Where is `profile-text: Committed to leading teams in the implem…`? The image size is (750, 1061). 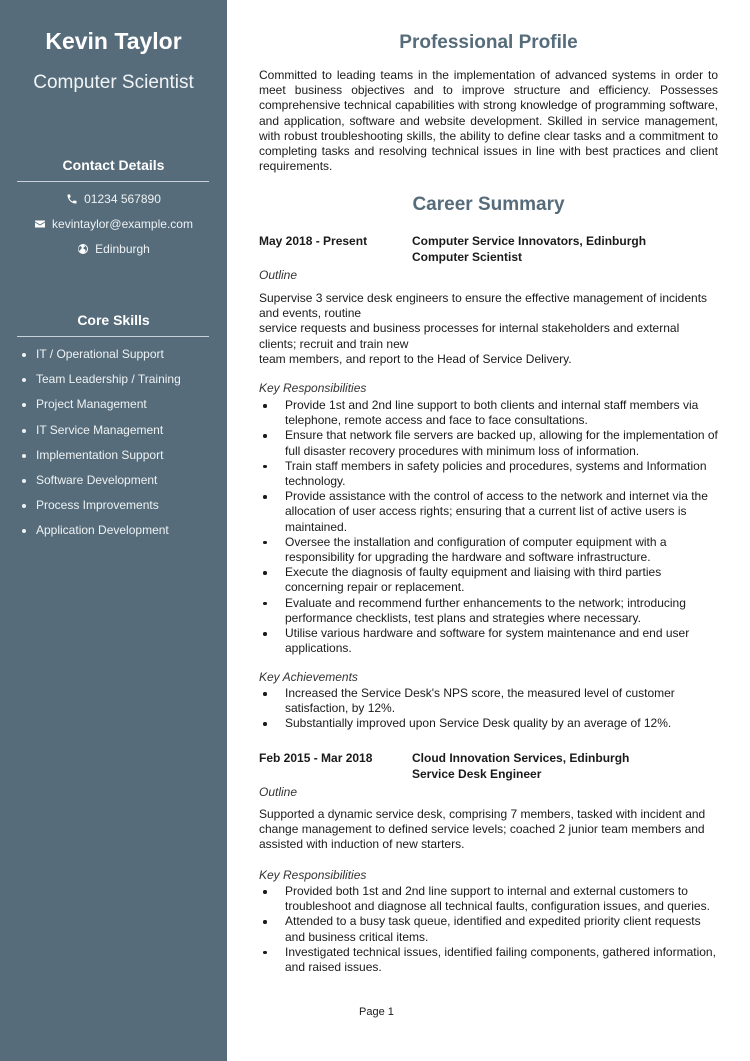
profile-text: Committed to leading teams in the implem… is located at coordinates (488, 121).